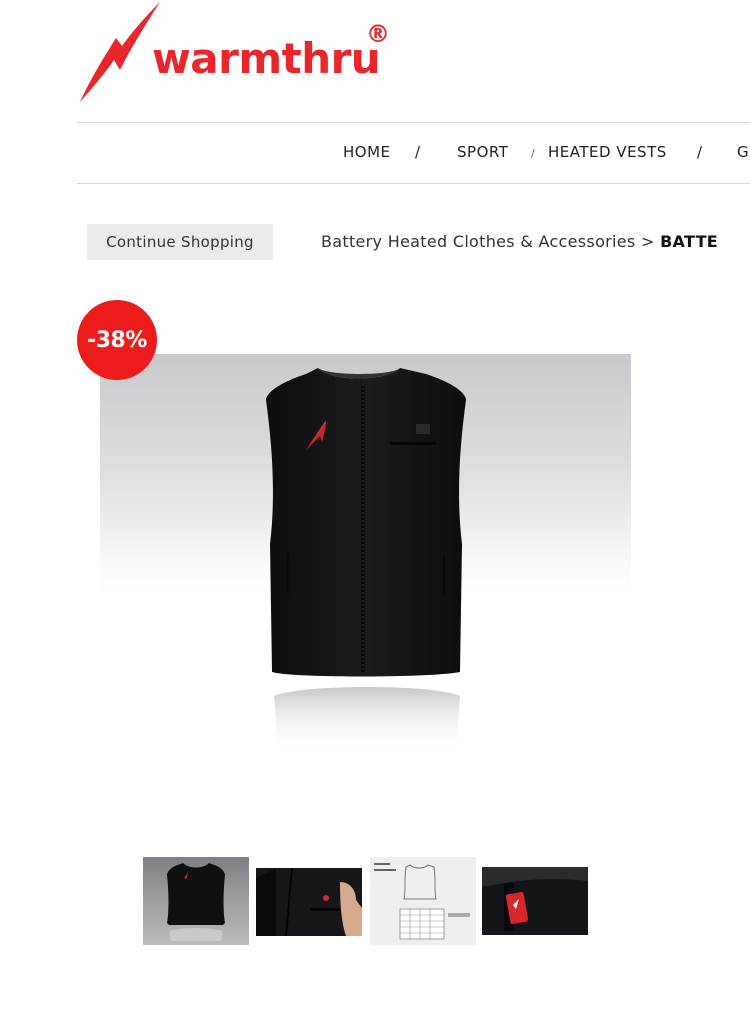 This screenshot has width=750, height=1021. Describe the element at coordinates (117, 340) in the screenshot. I see `discount-badge: -38%` at that location.